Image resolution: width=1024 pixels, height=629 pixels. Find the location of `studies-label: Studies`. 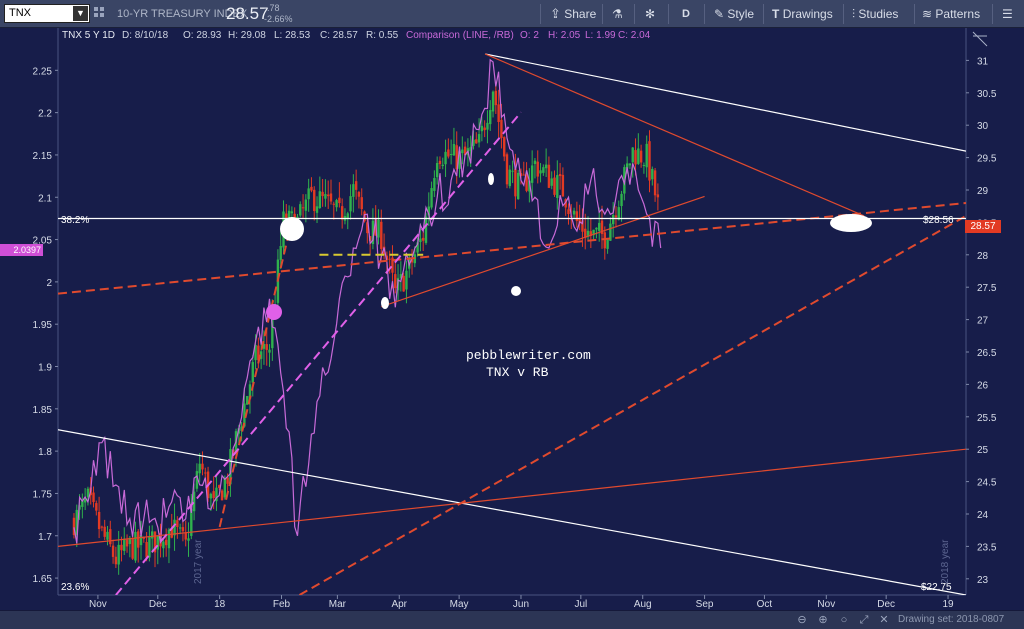

studies-label: Studies is located at coordinates (878, 14).